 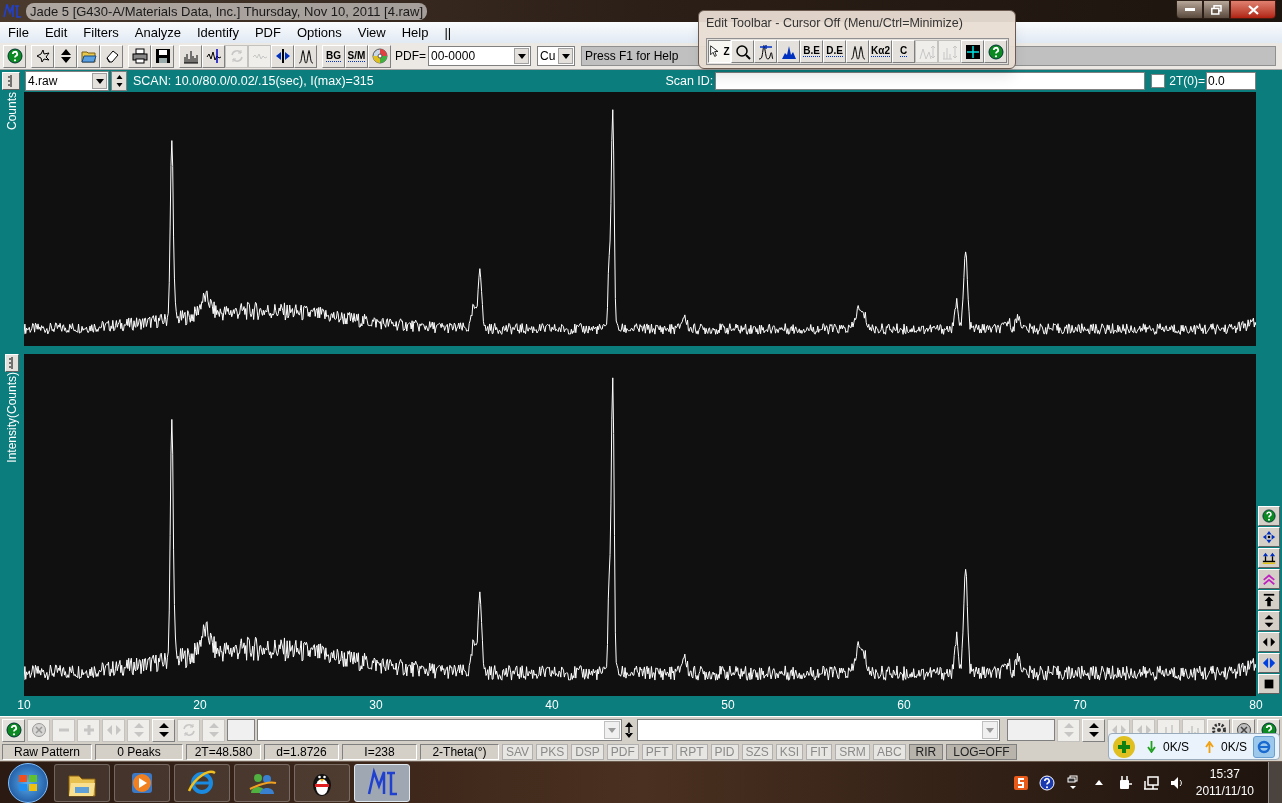 I want to click on menu-item: Help, so click(x=415, y=32).